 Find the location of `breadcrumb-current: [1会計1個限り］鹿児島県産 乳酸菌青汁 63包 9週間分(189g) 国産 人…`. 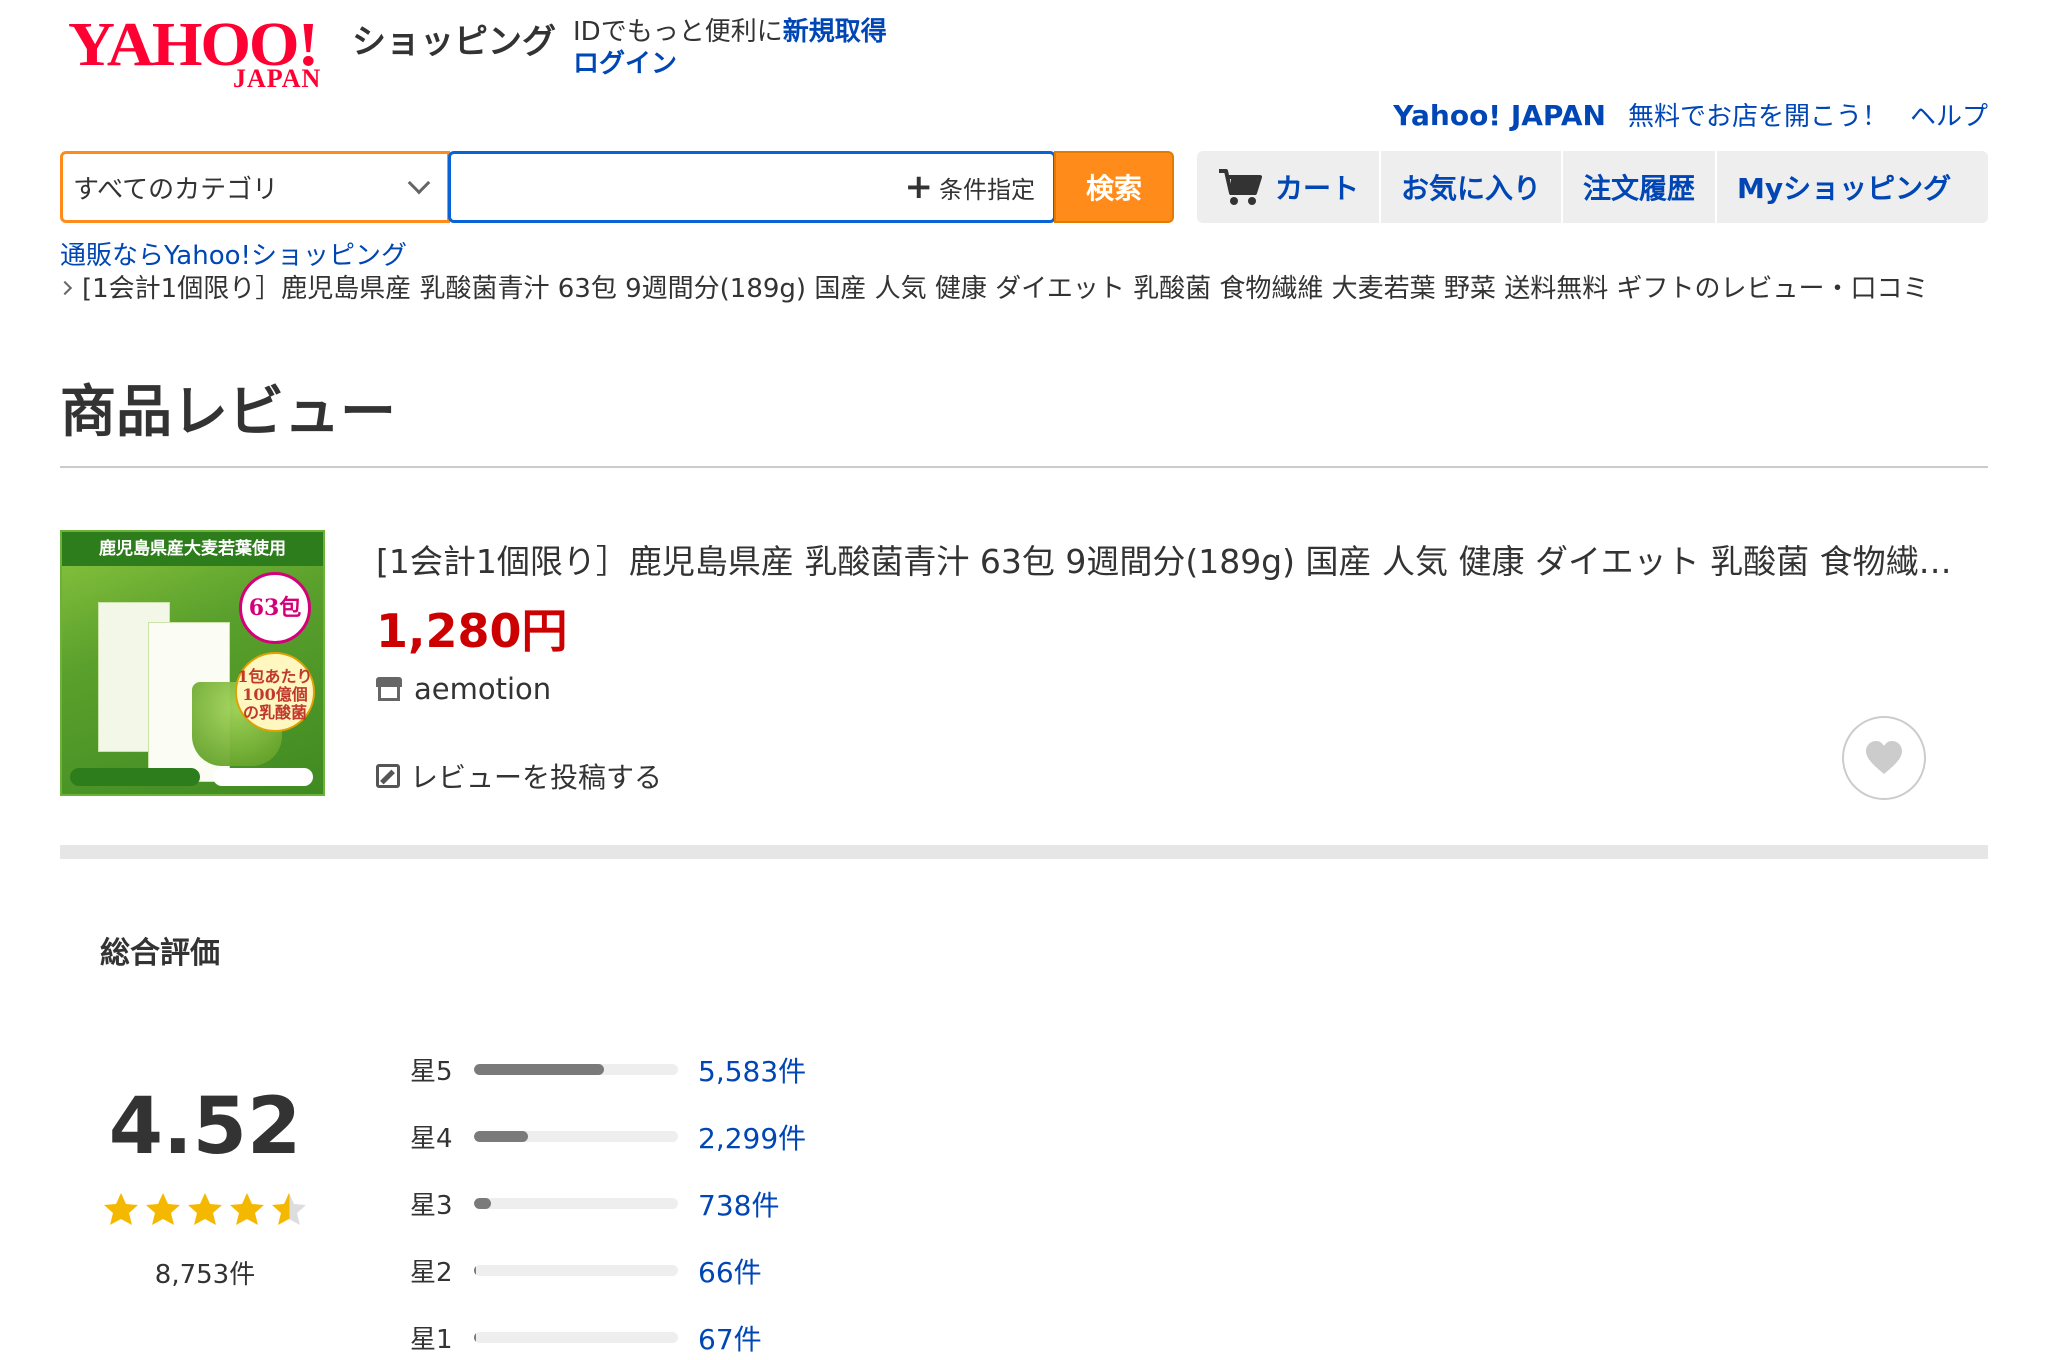

breadcrumb-current: [1会計1個限り］鹿児島県産 乳酸菌青汁 63包 9週間分(189g) 国産 人… is located at coordinates (993, 289).